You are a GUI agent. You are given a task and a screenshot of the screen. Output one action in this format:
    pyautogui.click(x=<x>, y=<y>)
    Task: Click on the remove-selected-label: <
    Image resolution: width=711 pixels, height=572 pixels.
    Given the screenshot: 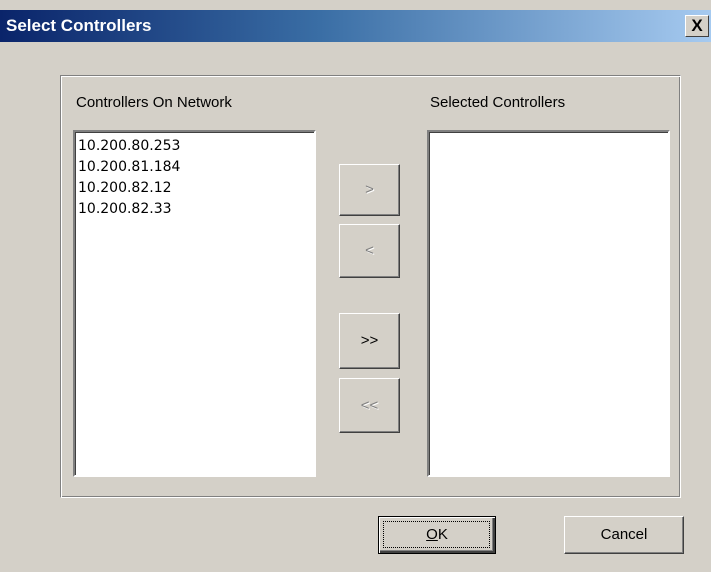 What is the action you would take?
    pyautogui.click(x=369, y=250)
    